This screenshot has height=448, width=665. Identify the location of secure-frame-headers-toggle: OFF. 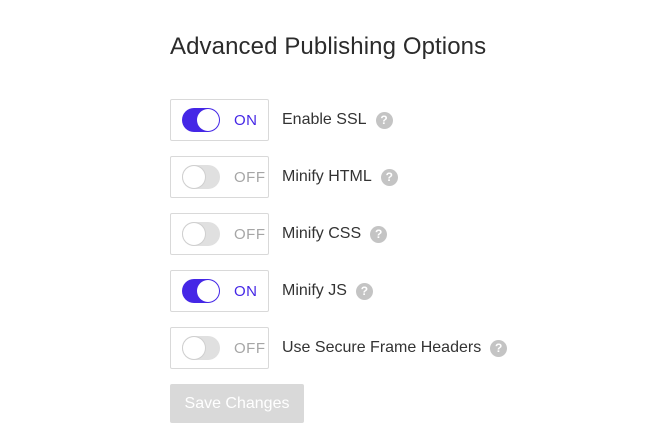
(219, 348).